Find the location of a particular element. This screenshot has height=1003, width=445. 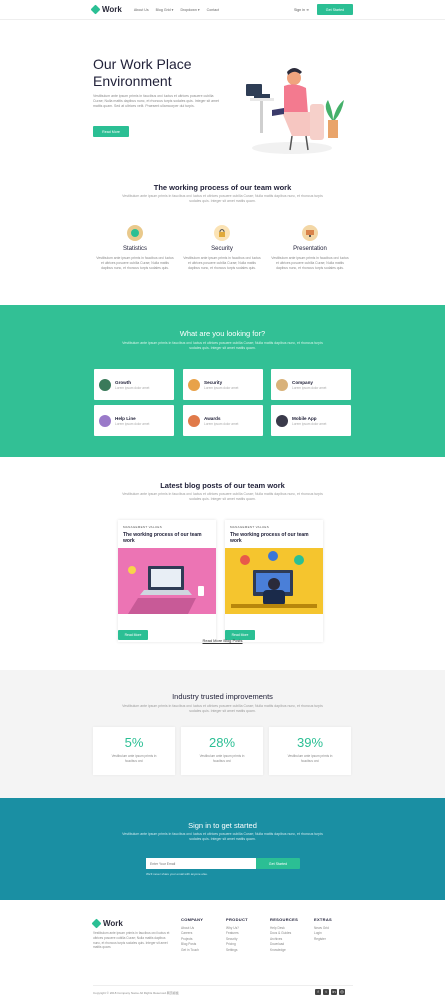

post-image-laptop is located at coordinates (167, 581).